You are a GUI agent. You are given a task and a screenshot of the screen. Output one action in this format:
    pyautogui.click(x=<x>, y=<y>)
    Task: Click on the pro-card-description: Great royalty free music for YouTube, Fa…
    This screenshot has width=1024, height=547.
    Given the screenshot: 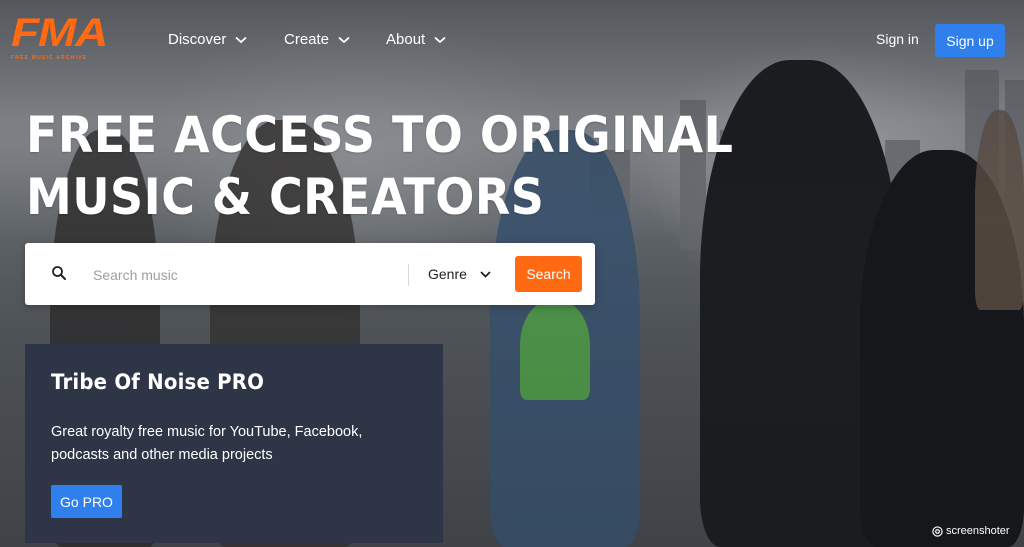 What is the action you would take?
    pyautogui.click(x=207, y=443)
    